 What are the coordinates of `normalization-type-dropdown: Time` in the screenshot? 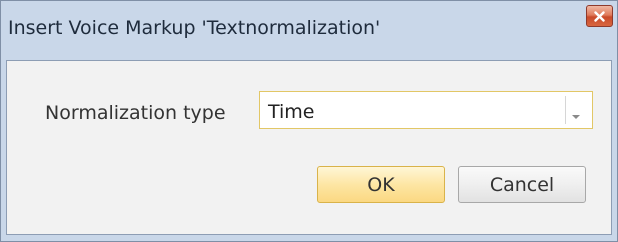 It's located at (426, 110).